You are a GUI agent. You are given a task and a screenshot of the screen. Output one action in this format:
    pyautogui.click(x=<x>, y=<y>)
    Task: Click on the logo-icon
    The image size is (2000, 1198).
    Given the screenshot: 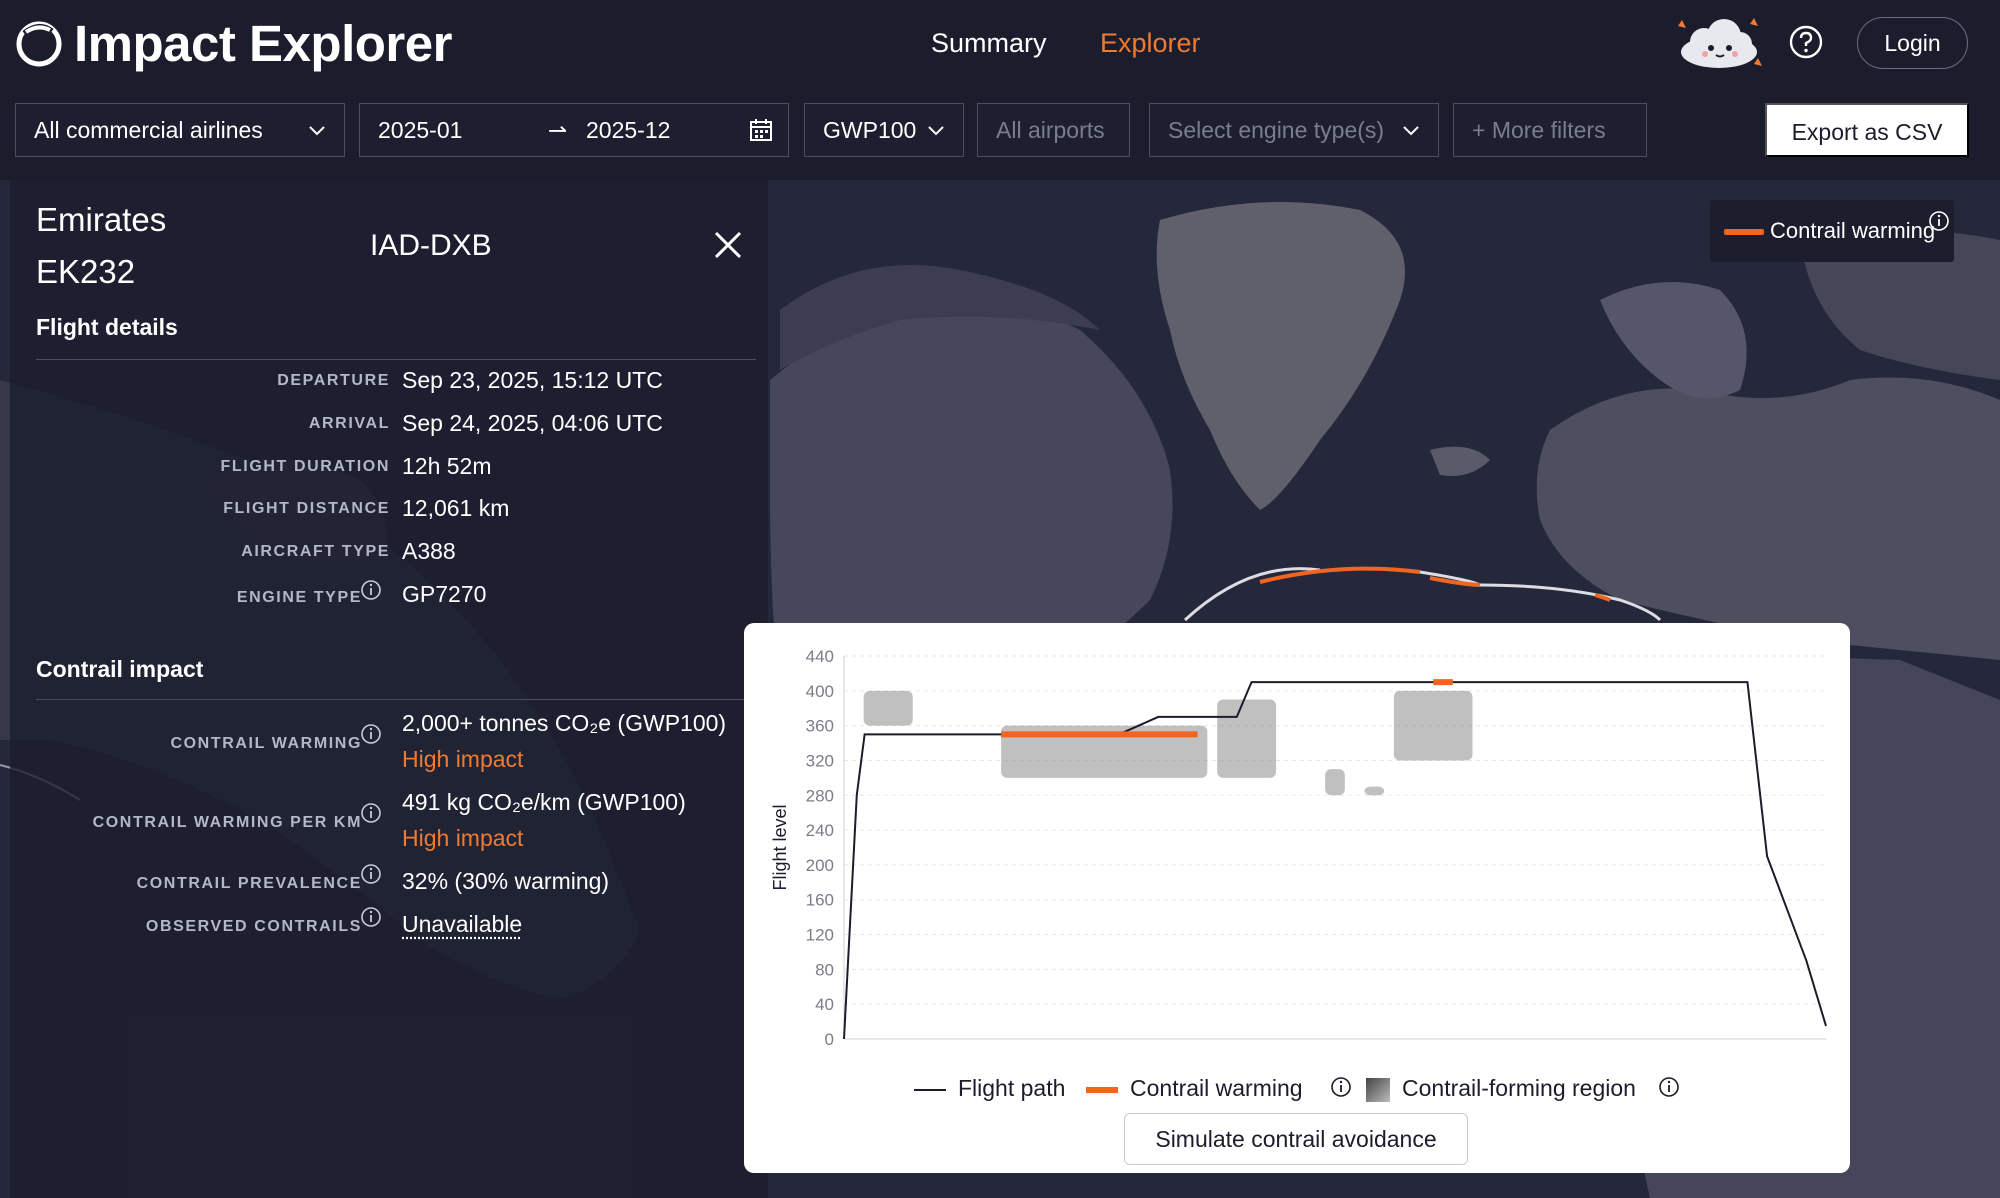 What is the action you would take?
    pyautogui.click(x=39, y=44)
    